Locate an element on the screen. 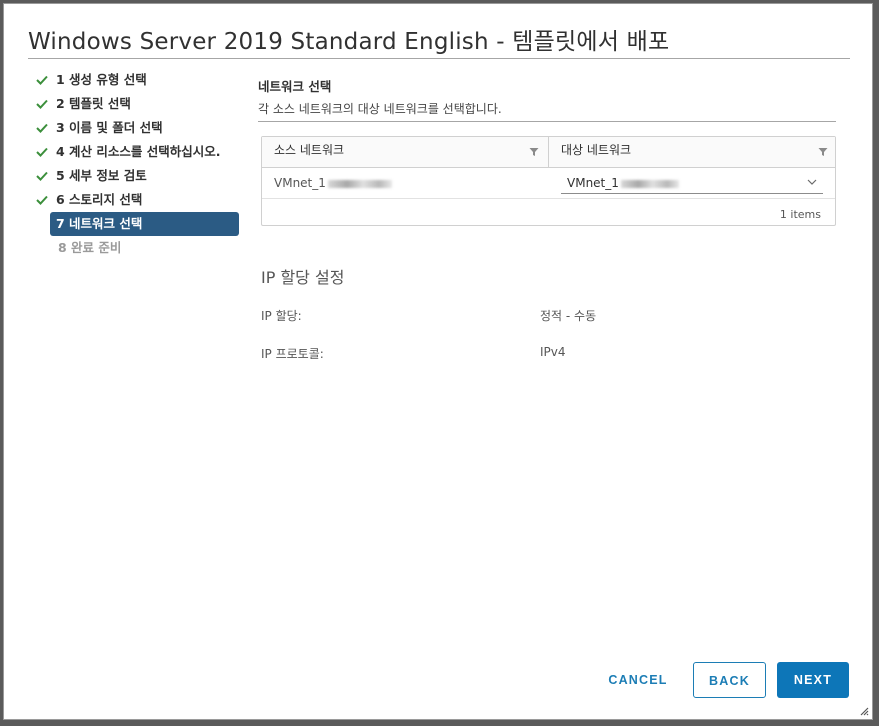 This screenshot has width=879, height=726. step-label: 4 계산 리소스를 선택하십시오. is located at coordinates (138, 151).